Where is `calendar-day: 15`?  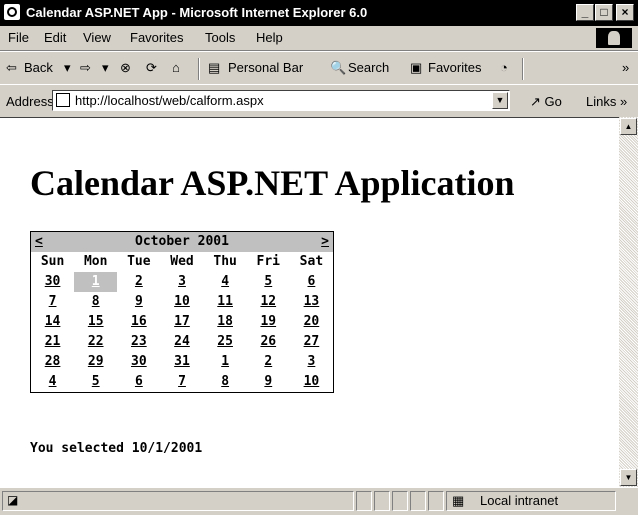 calendar-day: 15 is located at coordinates (95, 322).